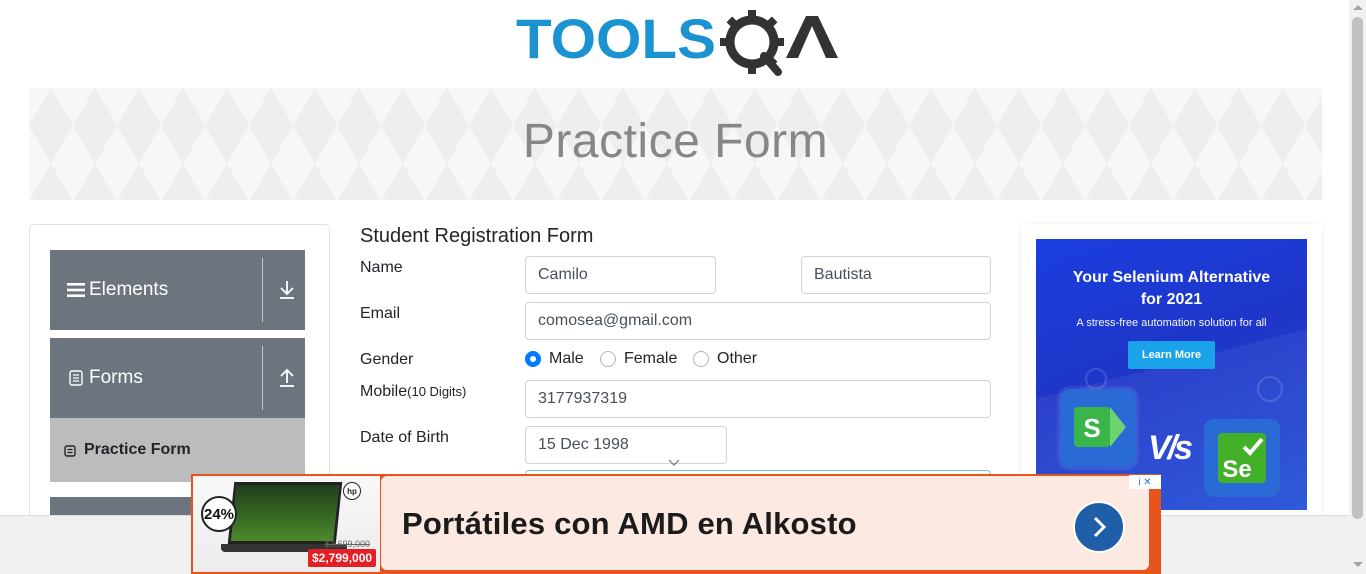  I want to click on versus-text: V/s, so click(1170, 448).